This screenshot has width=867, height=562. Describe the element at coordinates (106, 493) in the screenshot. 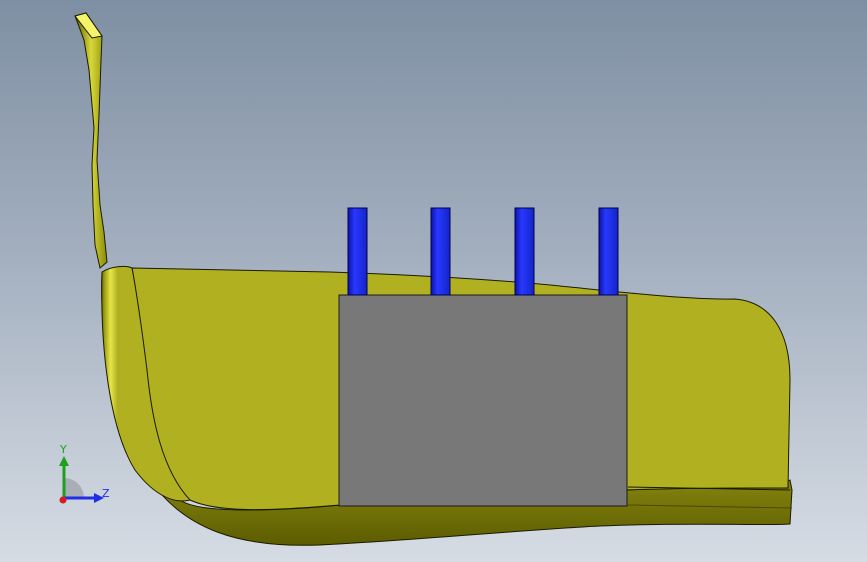

I see `z-axis-label: Z` at that location.